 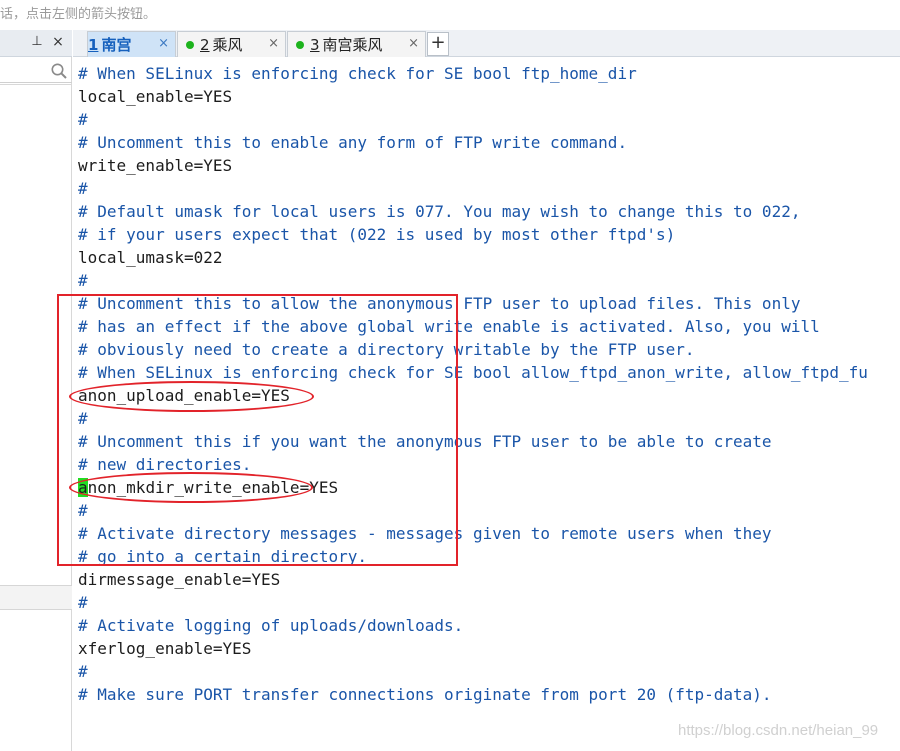 What do you see at coordinates (179, 579) in the screenshot?
I see `code-line: dirmessage_enable=YES` at bounding box center [179, 579].